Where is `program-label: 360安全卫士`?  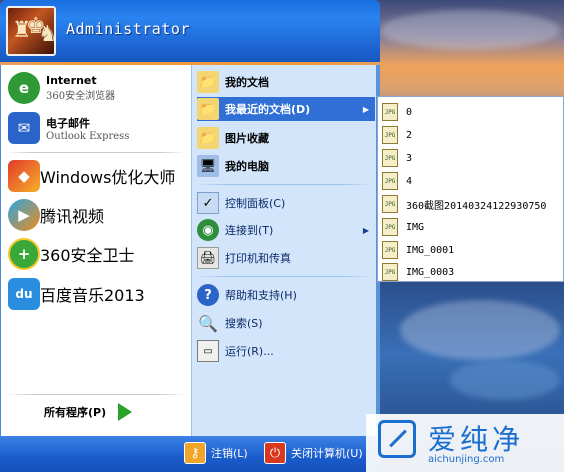
program-label: 360安全卫士 is located at coordinates (87, 255).